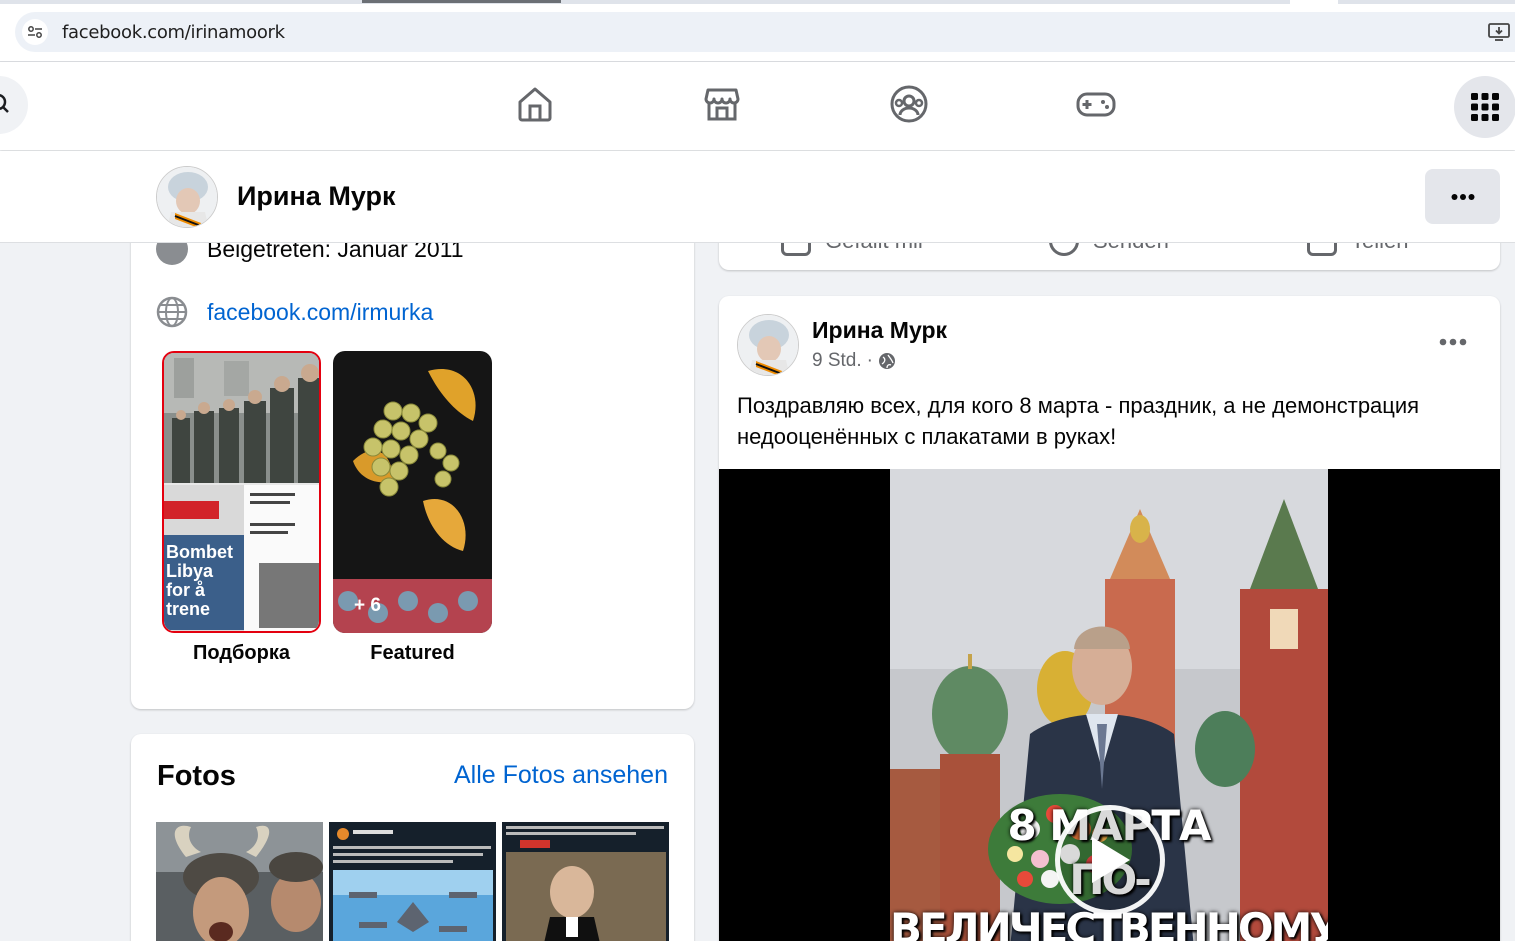 This screenshot has width=1515, height=941. I want to click on photos-card: Fotos Alle Fotos ansehen, so click(412, 837).